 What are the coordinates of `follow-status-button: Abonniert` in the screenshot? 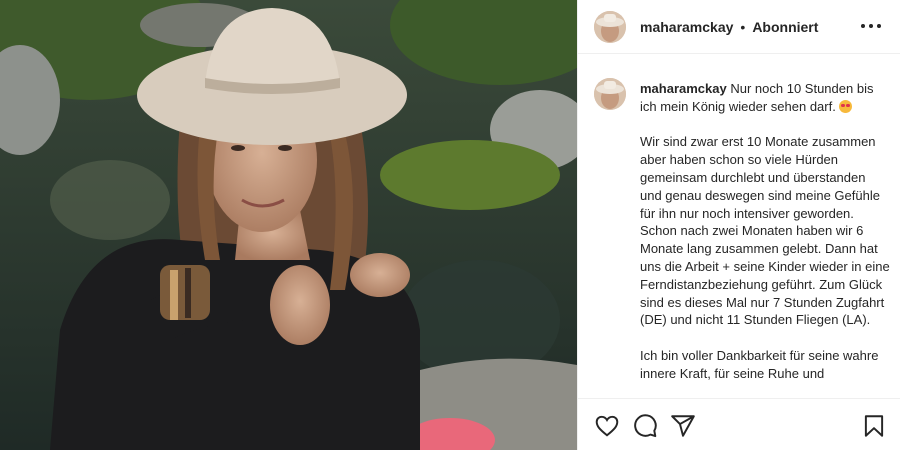 It's located at (785, 27).